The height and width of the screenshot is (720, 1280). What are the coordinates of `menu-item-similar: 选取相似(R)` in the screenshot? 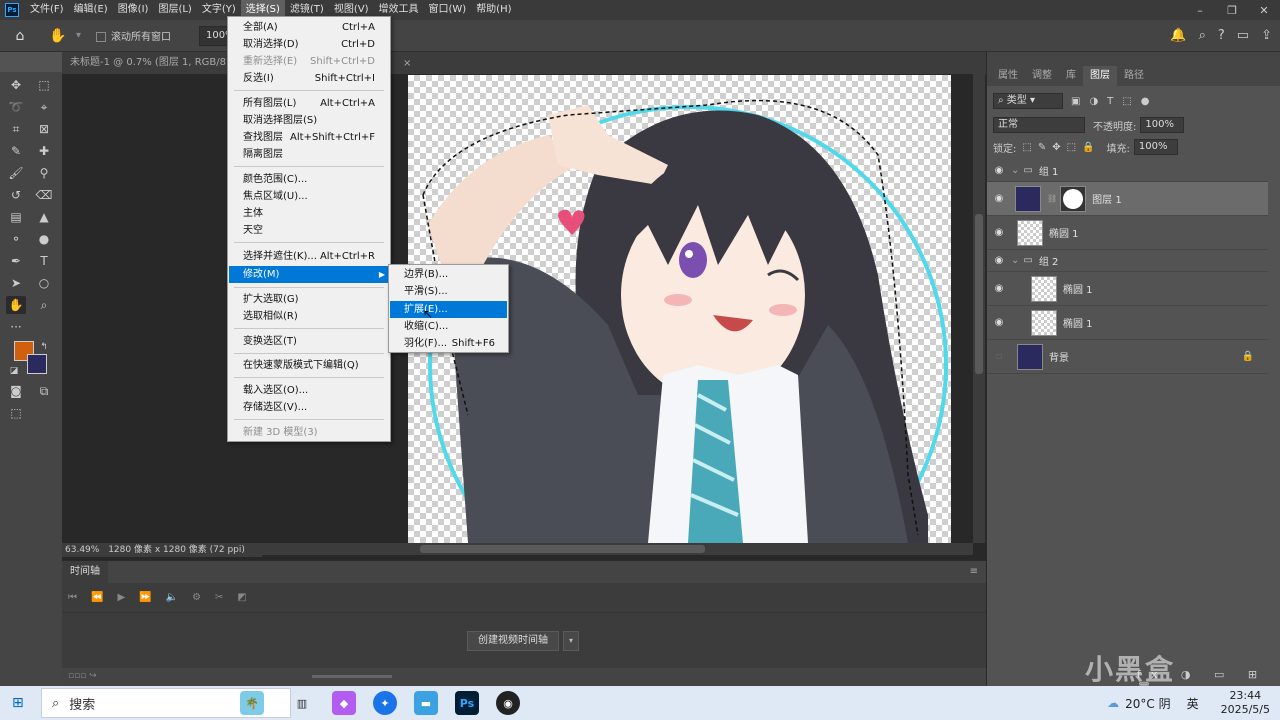 It's located at (309, 316).